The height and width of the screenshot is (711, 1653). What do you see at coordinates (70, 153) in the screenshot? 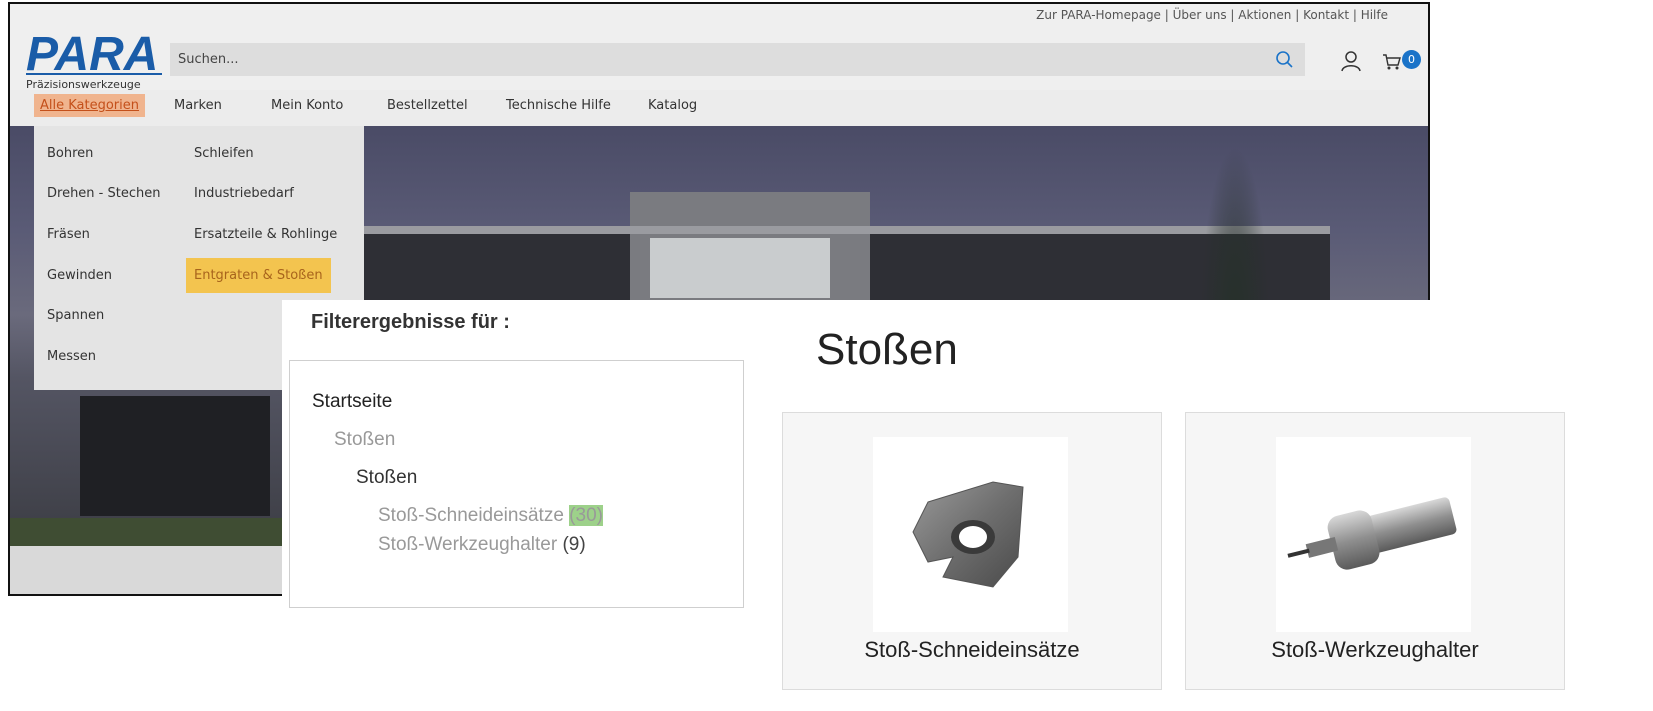
I see `dropdown-item-bohren: Bohren` at bounding box center [70, 153].